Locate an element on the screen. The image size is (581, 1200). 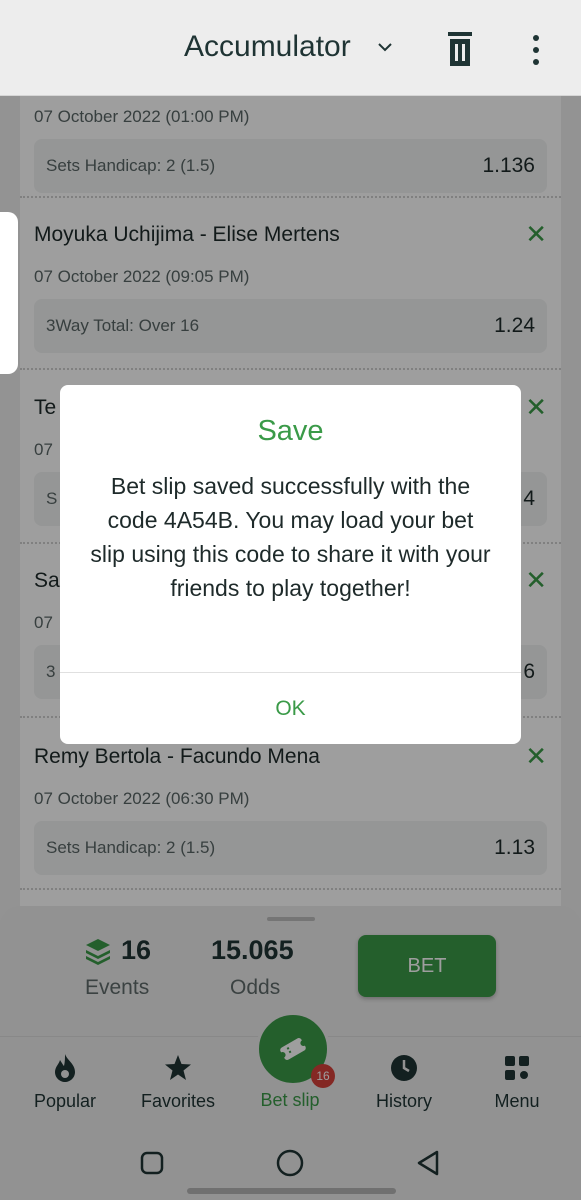
side-drawer-handle is located at coordinates (9, 293).